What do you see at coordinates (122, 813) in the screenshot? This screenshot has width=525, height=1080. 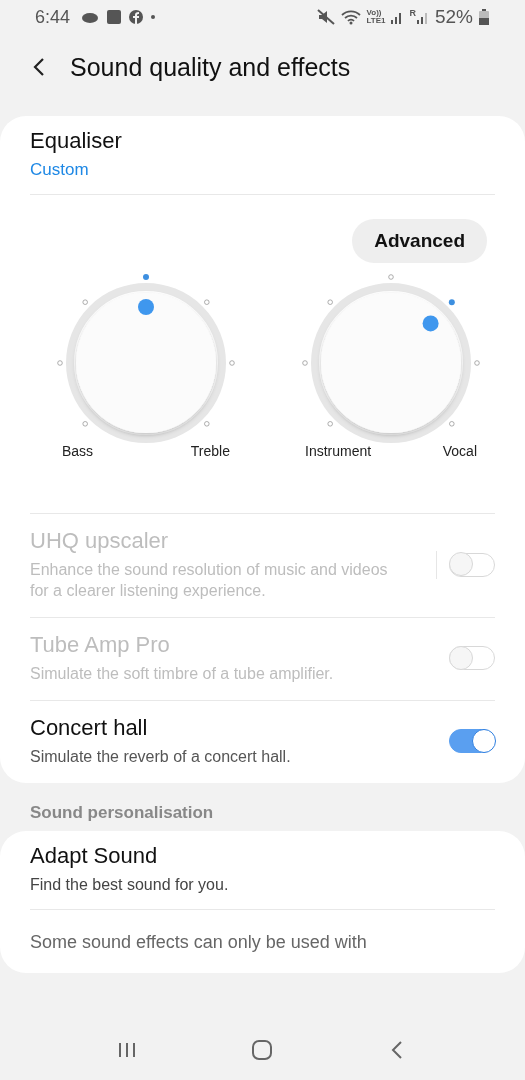 I see `section-header: Sound personalisation` at bounding box center [122, 813].